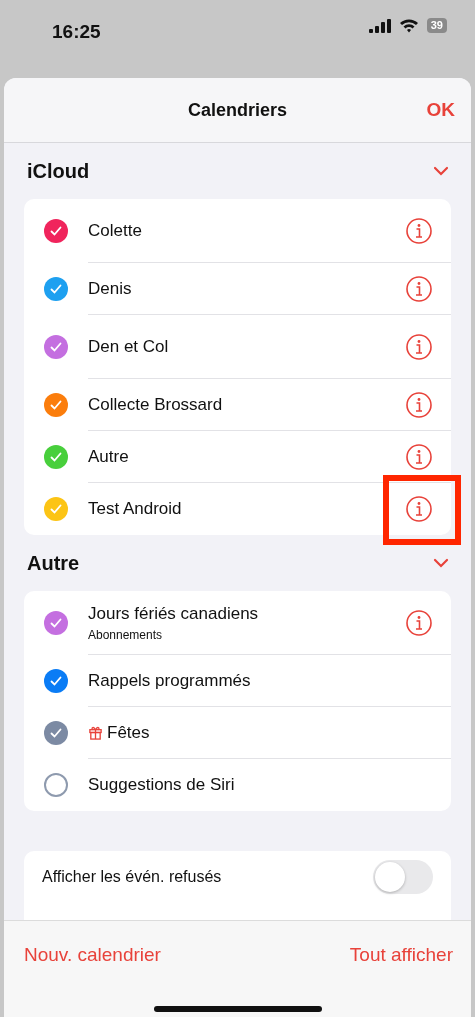 Image resolution: width=475 pixels, height=1017 pixels. I want to click on setting-label: Afficher les évén. refusés, so click(132, 877).